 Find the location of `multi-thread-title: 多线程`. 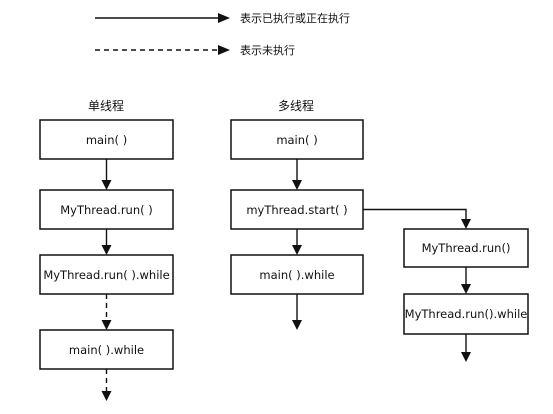

multi-thread-title: 多线程 is located at coordinates (296, 105).